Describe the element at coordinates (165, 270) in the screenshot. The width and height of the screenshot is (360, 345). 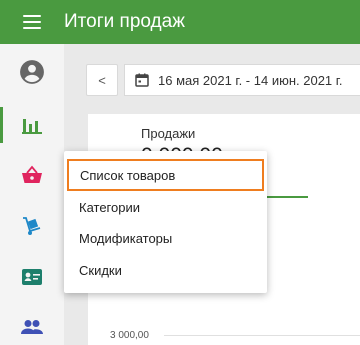
I see `menu-item-discounts: Скидки` at that location.